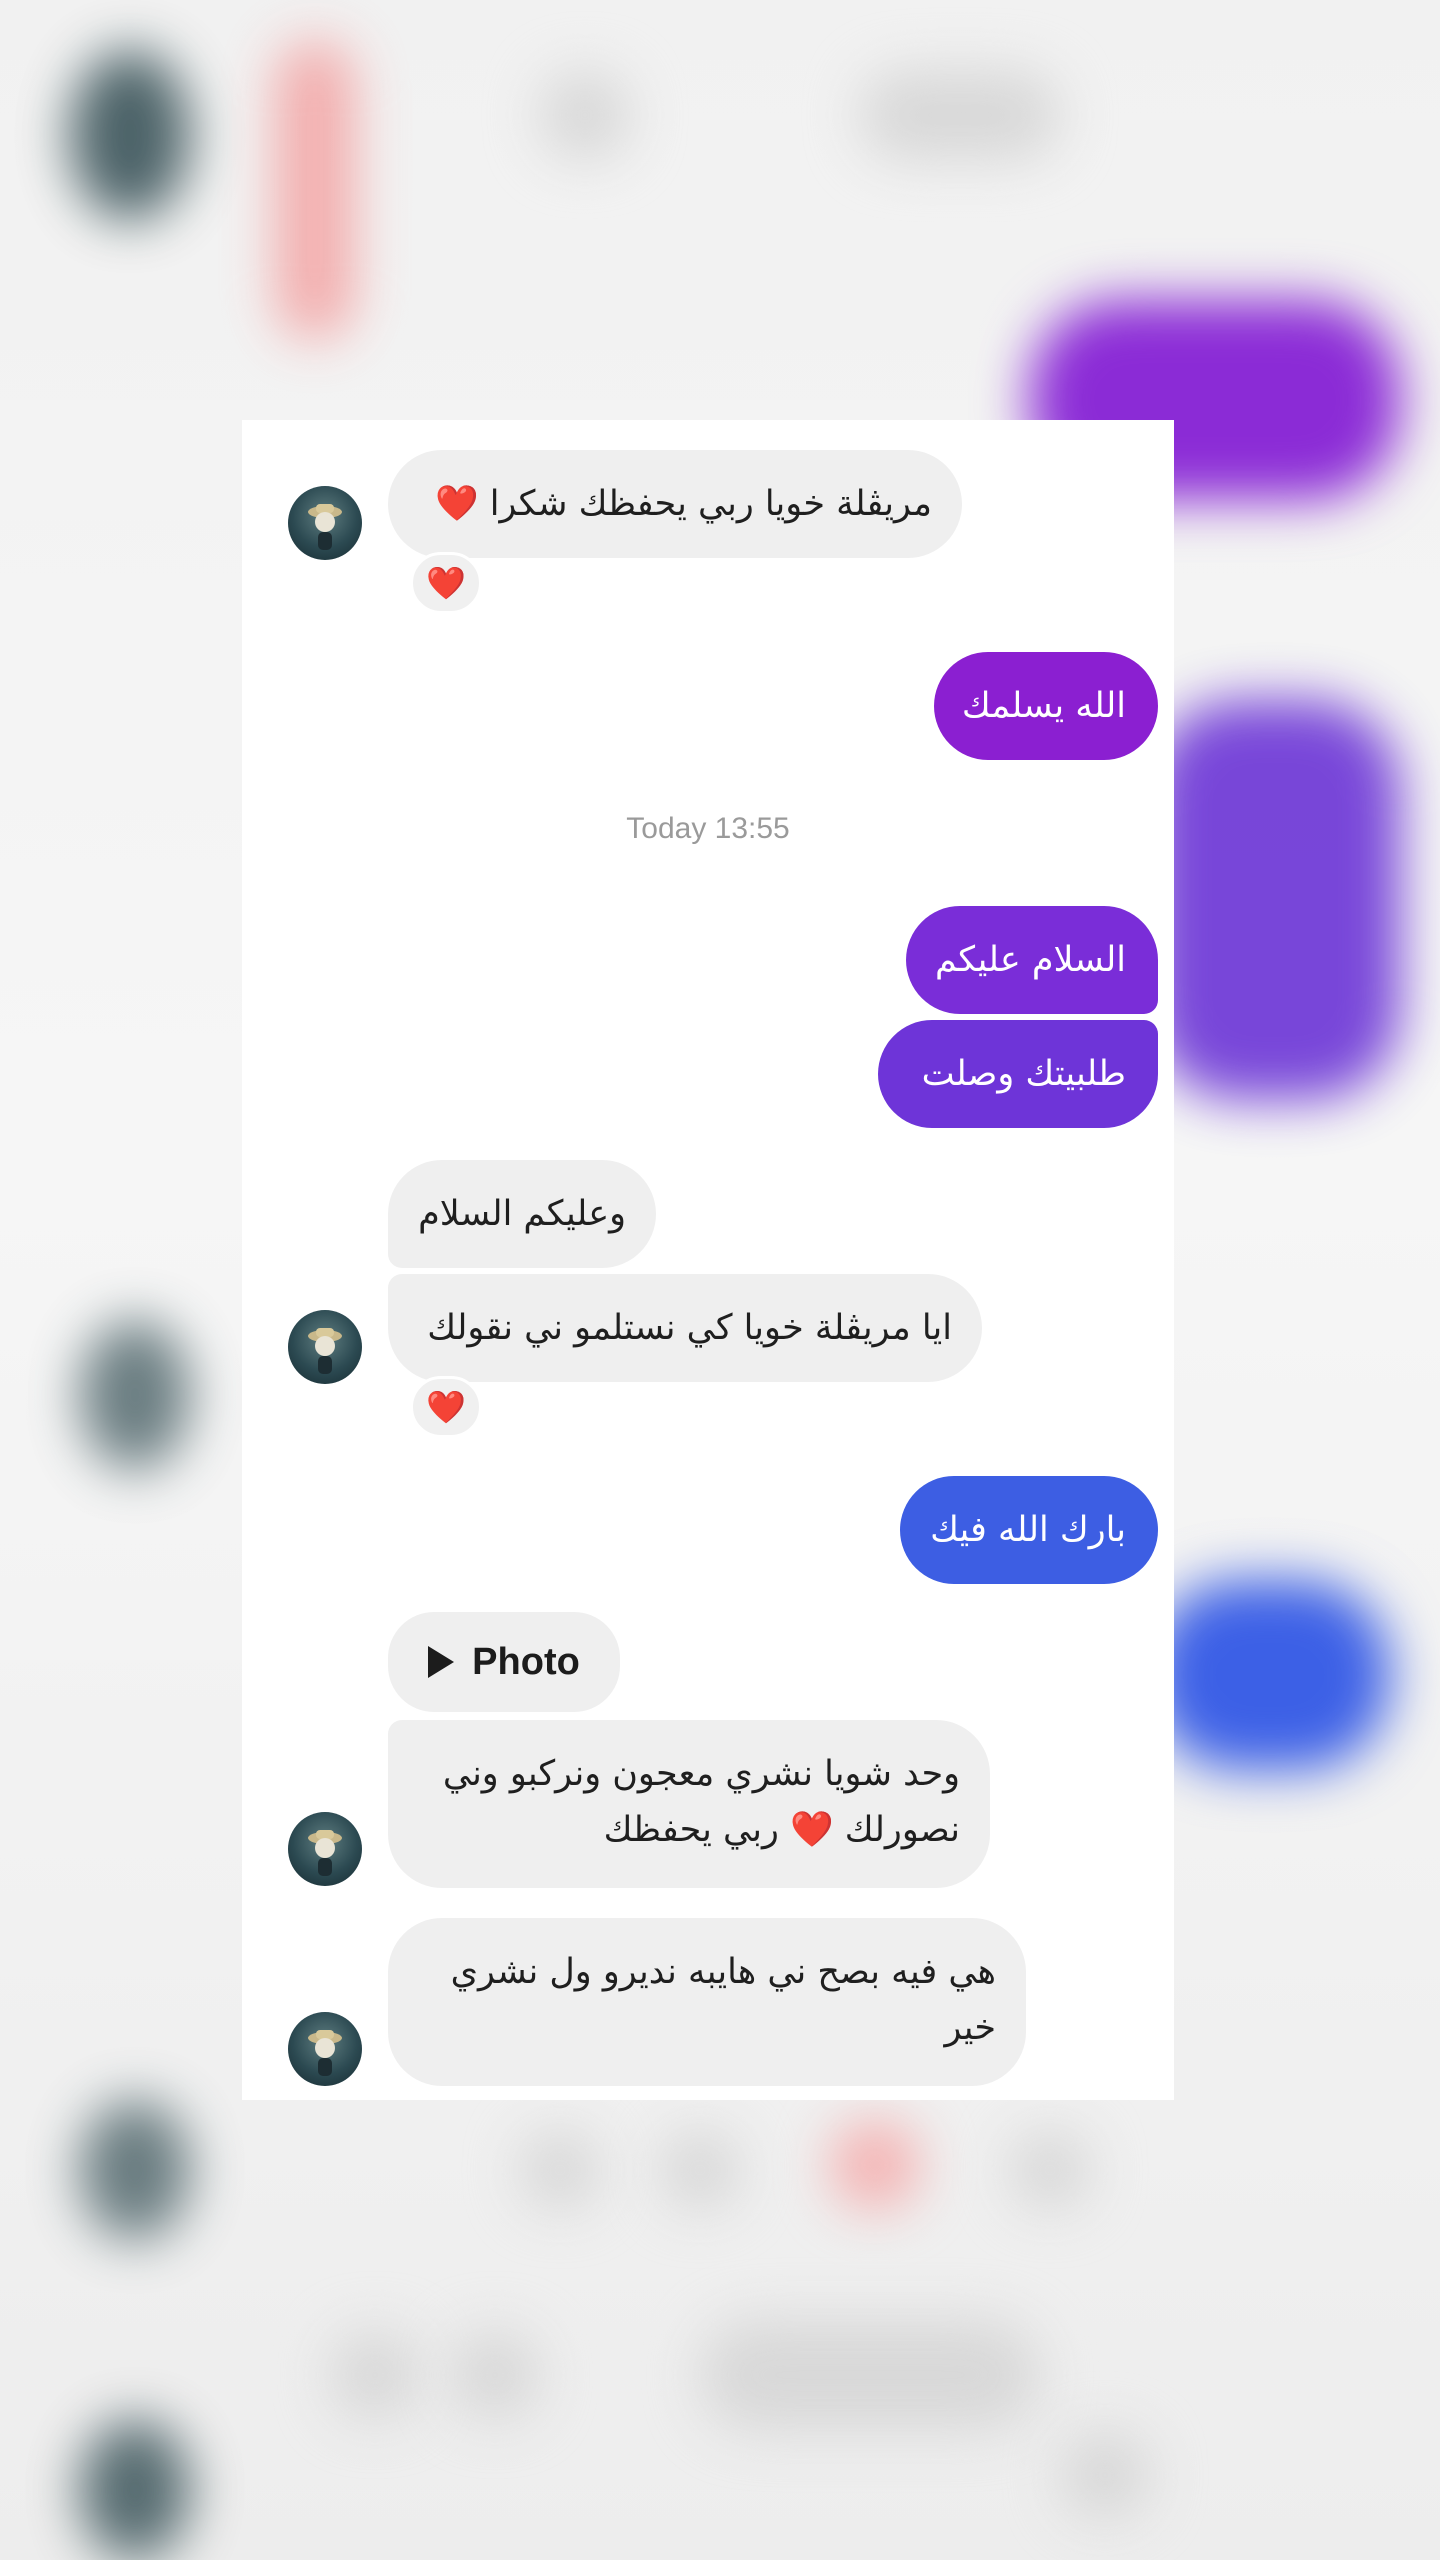 The image size is (1440, 2560). I want to click on timestamp: Today 13:55, so click(708, 828).